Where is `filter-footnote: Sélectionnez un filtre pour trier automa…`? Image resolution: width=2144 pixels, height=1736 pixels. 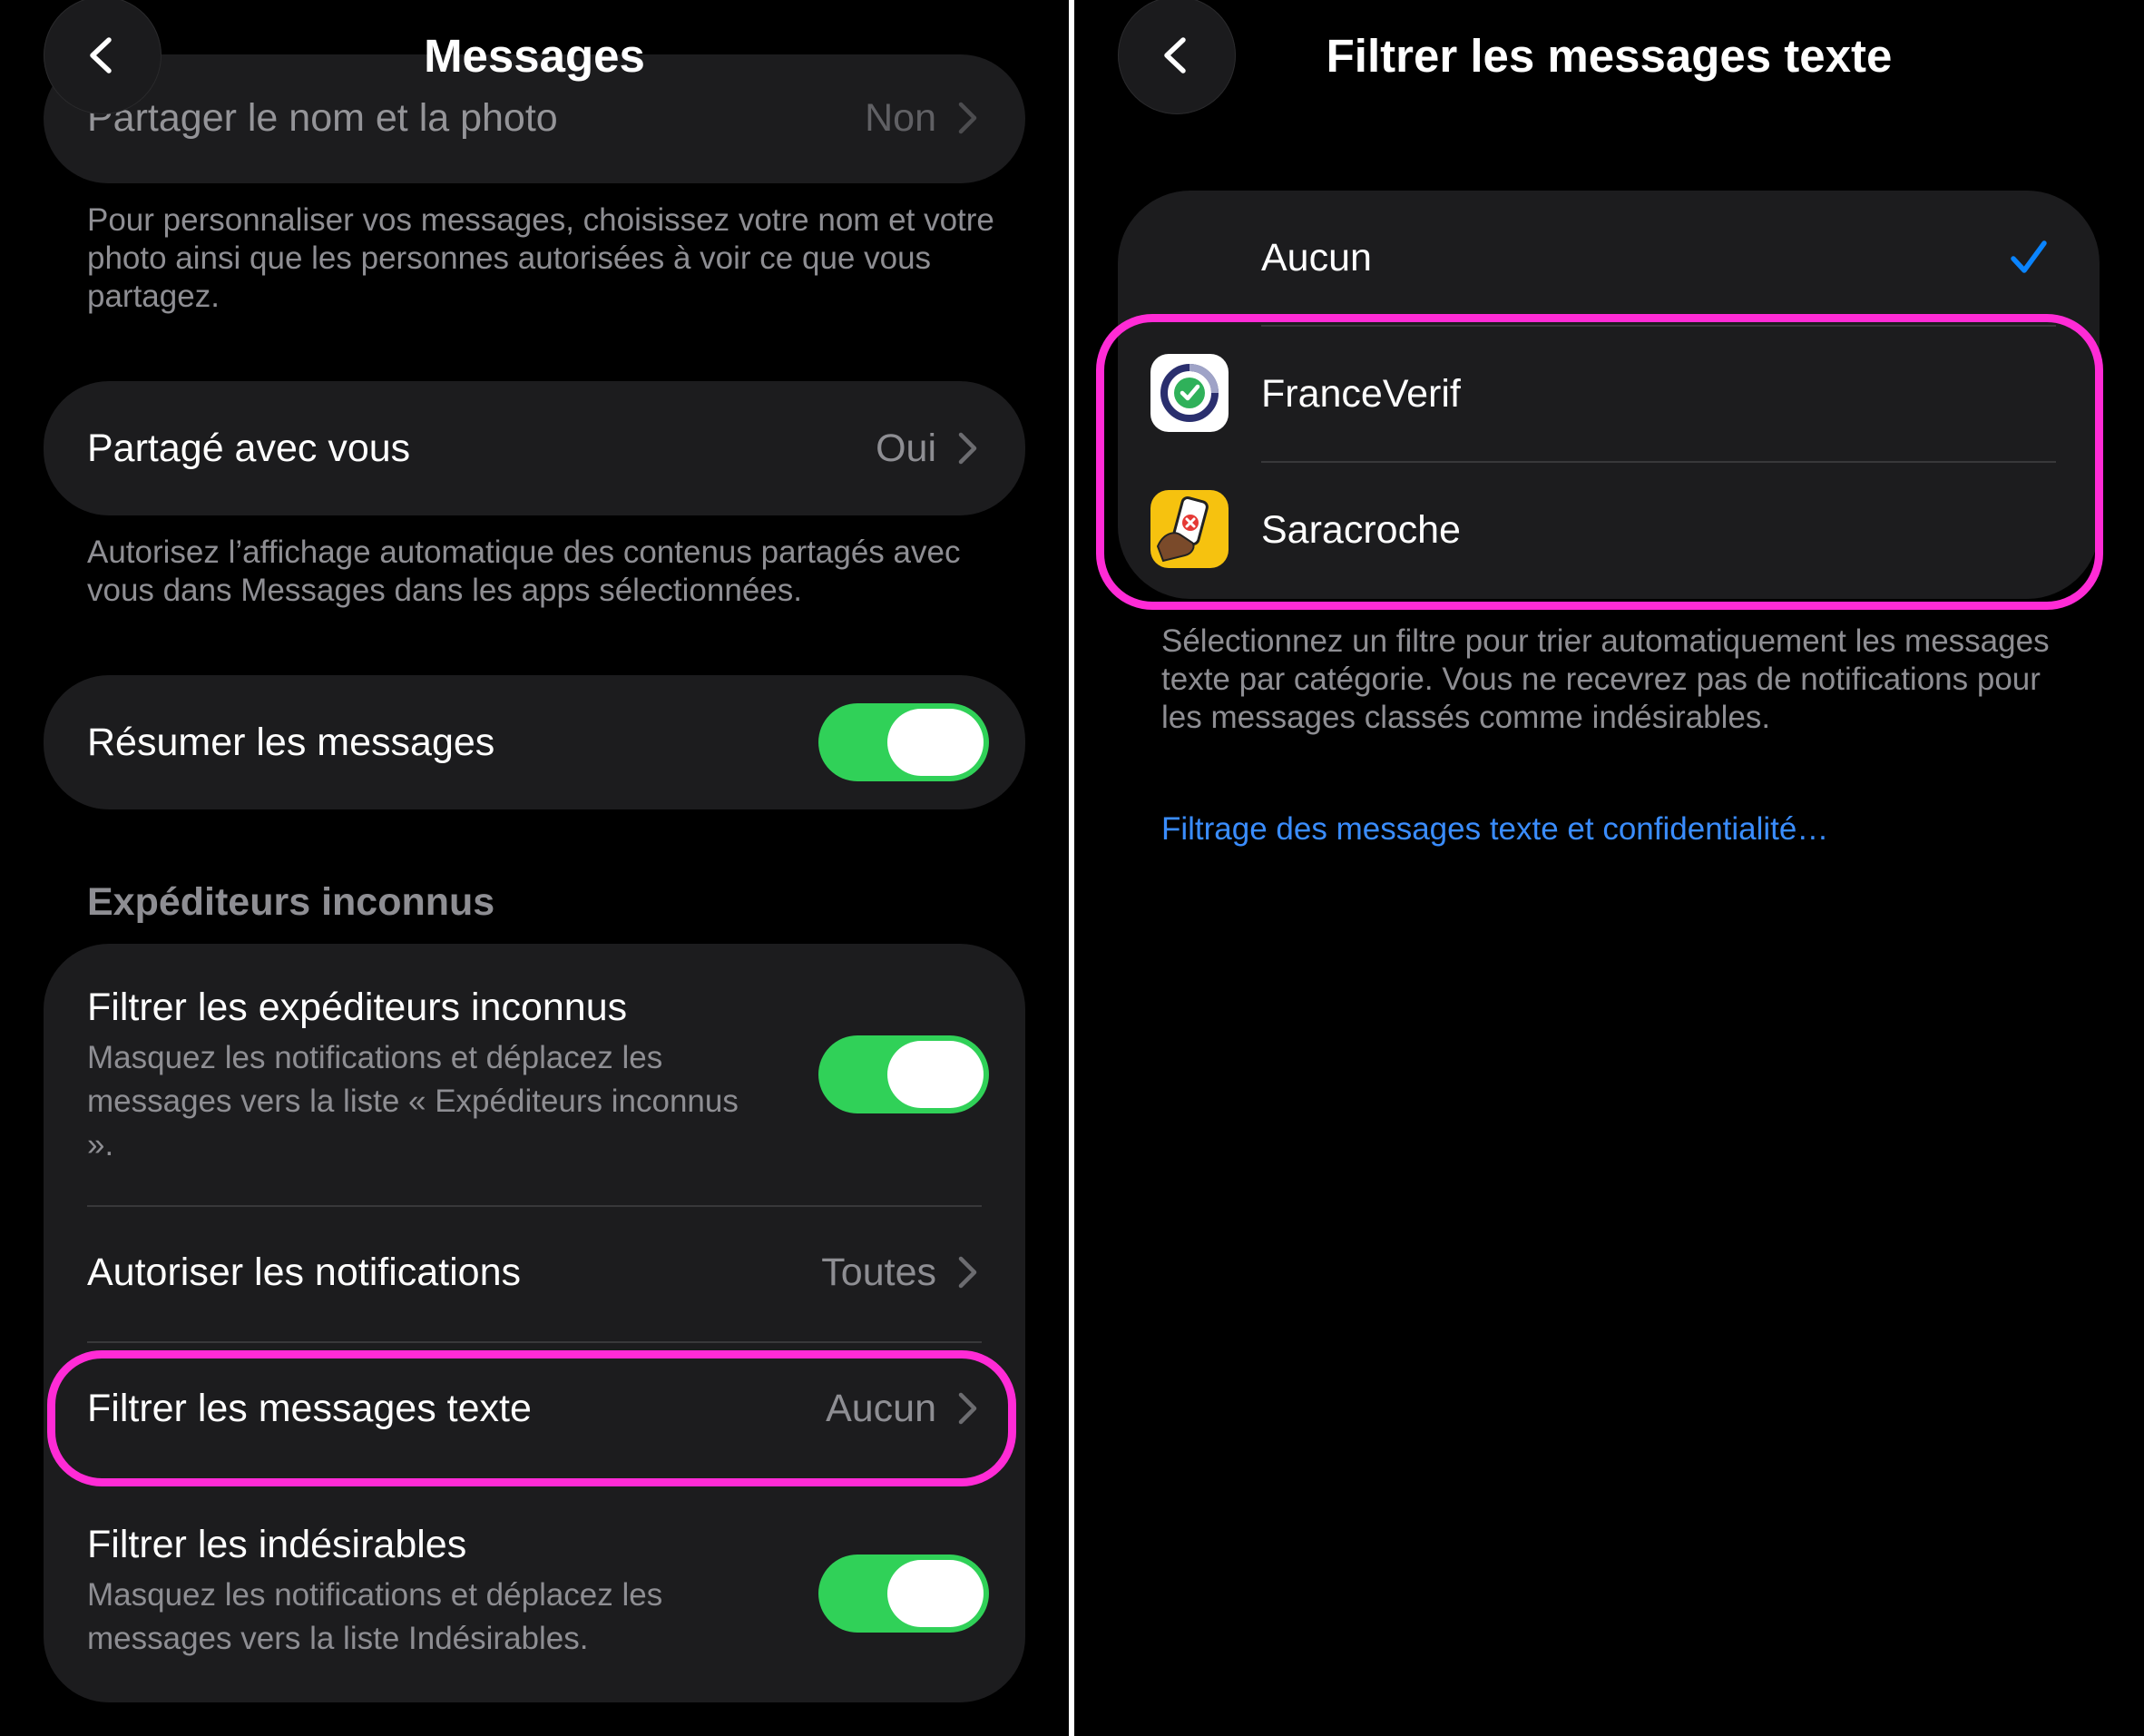 filter-footnote: Sélectionnez un filtre pour trier automa… is located at coordinates (1605, 679).